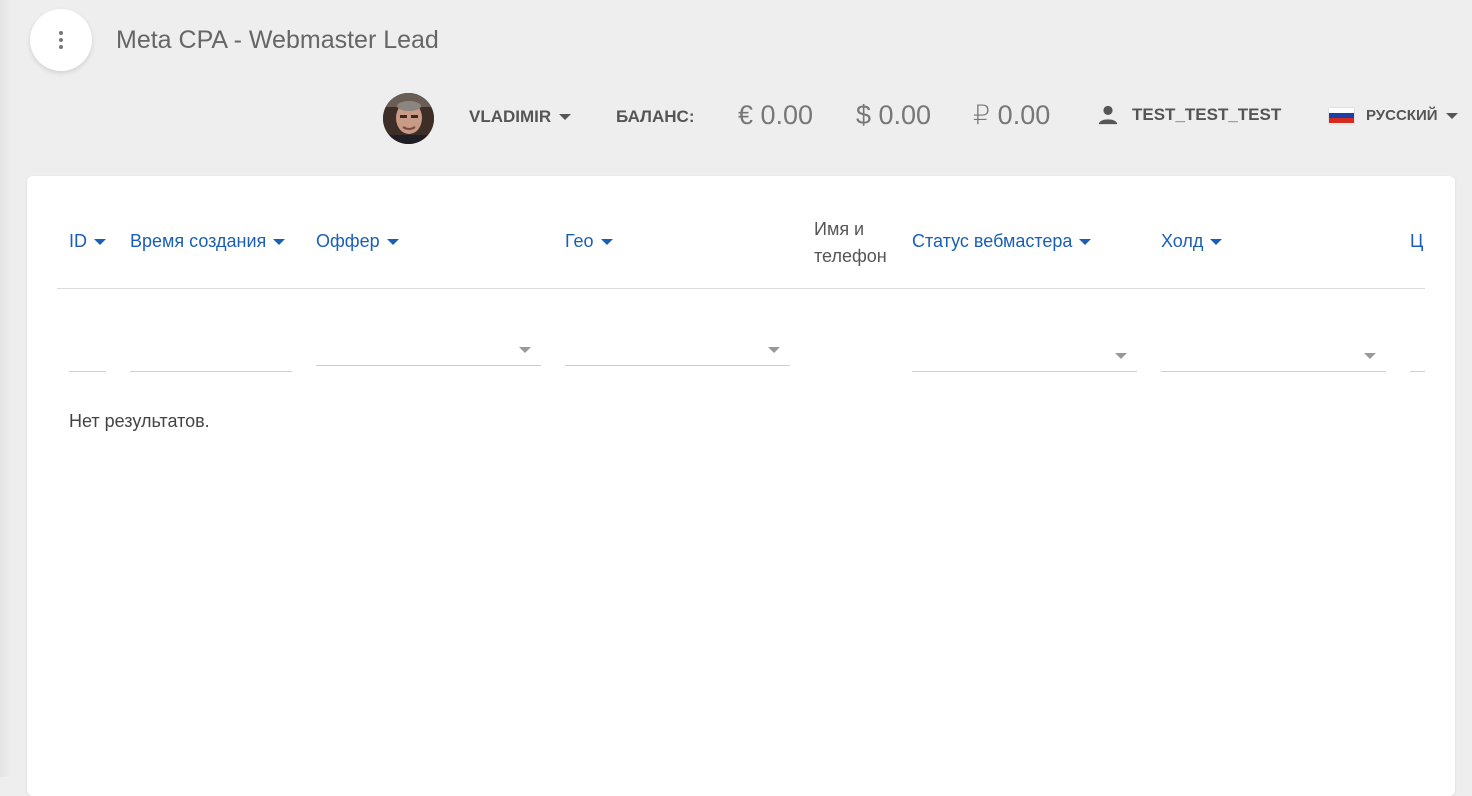 This screenshot has height=796, width=1472. I want to click on column-label: ID, so click(78, 241).